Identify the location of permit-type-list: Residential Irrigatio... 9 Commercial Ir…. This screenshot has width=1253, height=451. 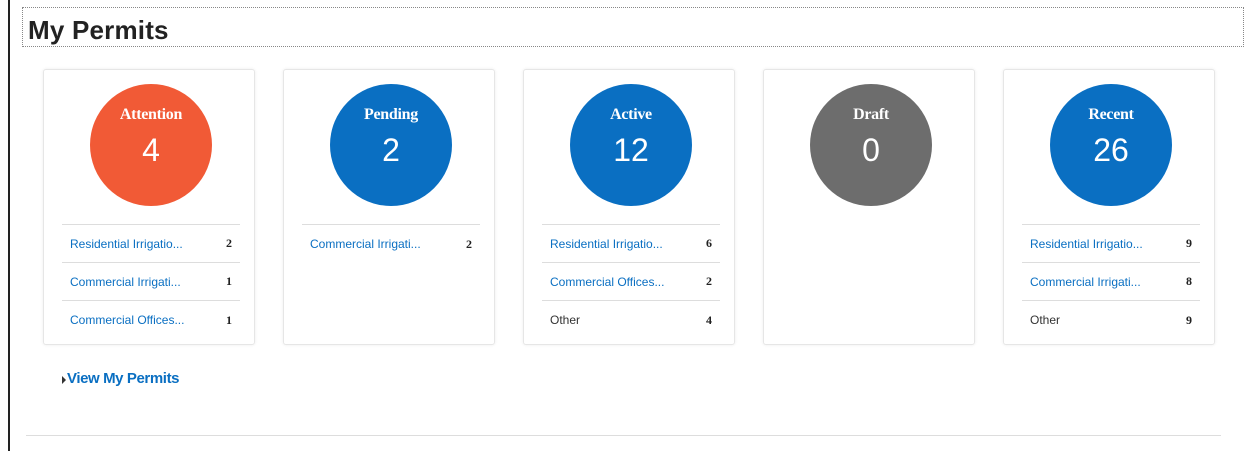
(1111, 281).